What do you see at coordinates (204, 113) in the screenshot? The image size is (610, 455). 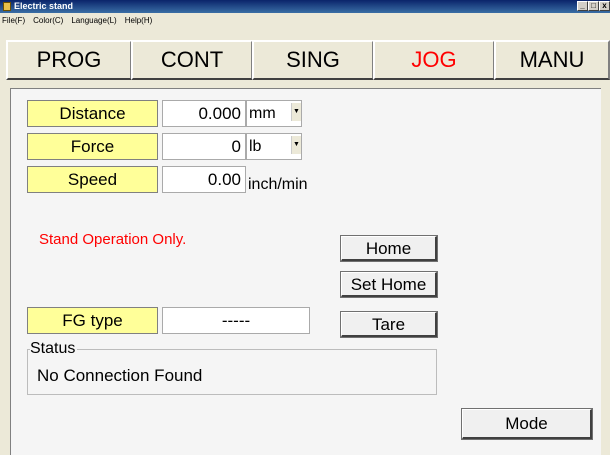 I see `distance-value: 0.000` at bounding box center [204, 113].